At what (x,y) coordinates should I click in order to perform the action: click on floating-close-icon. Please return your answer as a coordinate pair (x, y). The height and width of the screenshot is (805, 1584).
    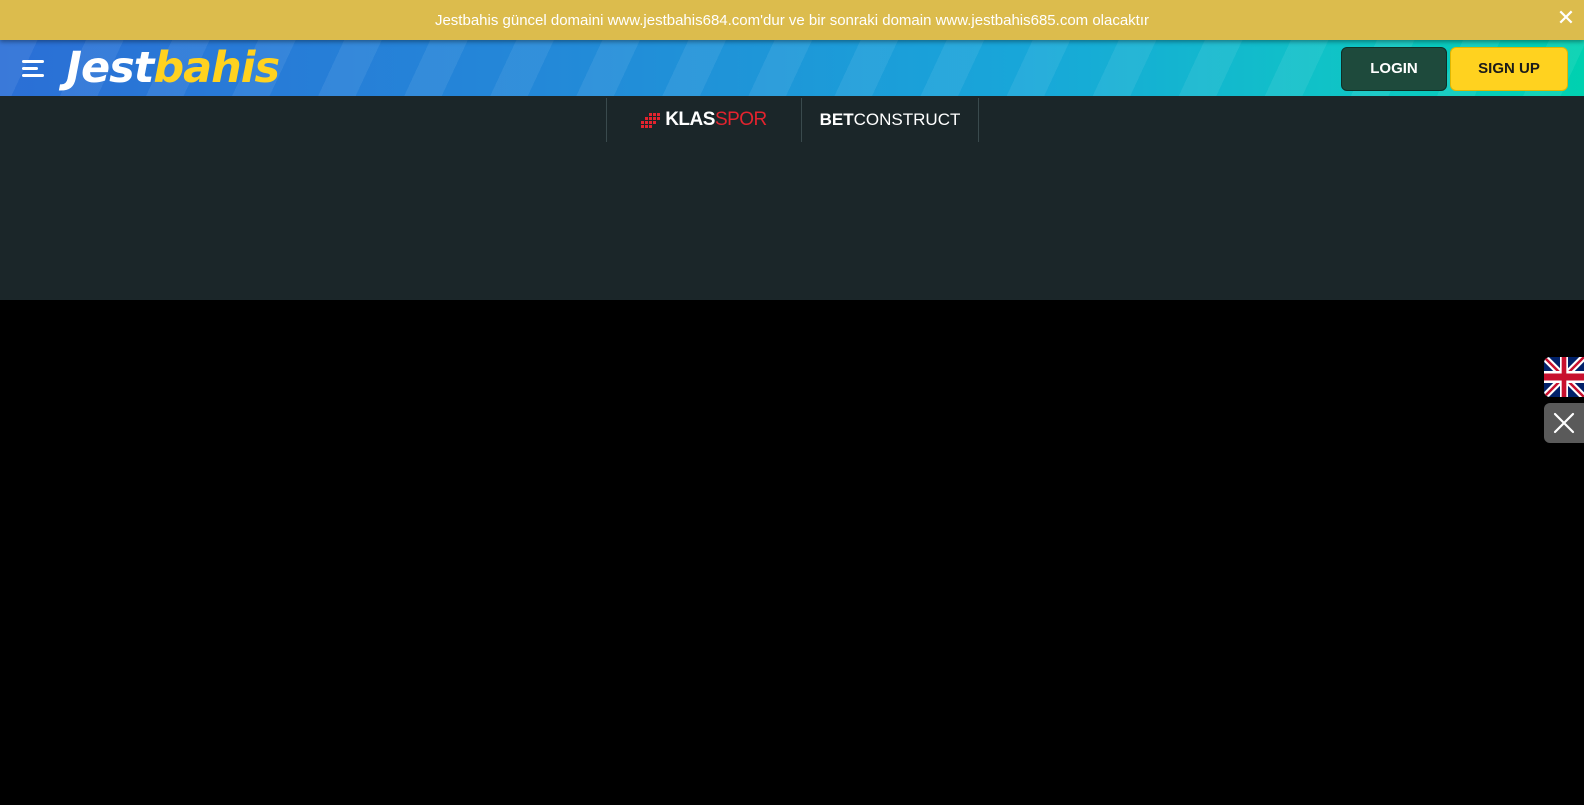
    Looking at the image, I should click on (1564, 423).